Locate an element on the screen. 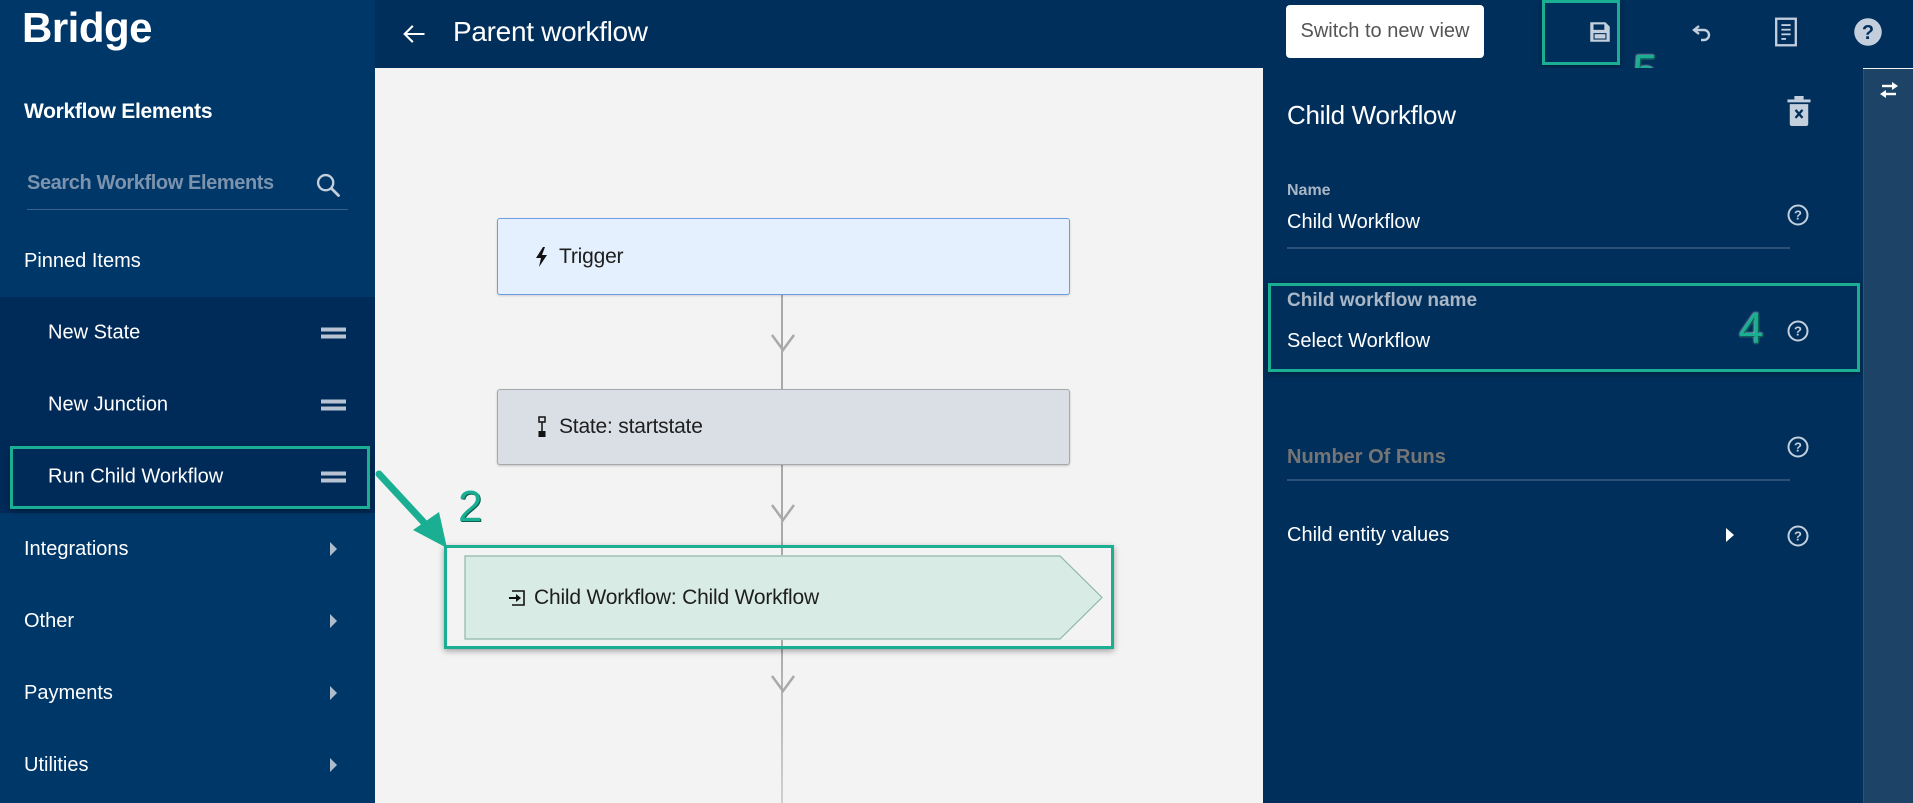  page-title: Parent workflow is located at coordinates (550, 31).